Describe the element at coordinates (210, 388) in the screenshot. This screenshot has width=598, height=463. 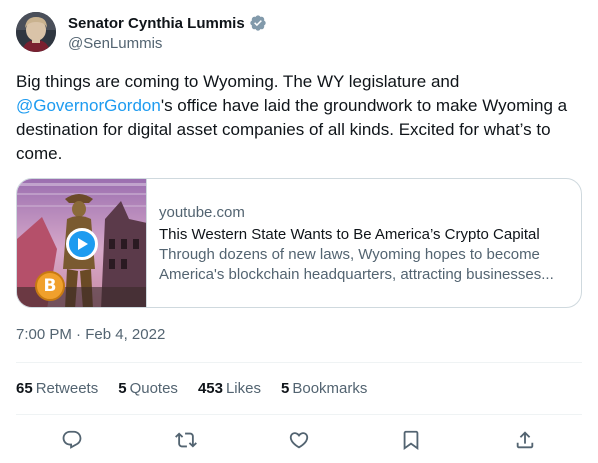
I see `likes-count: 453` at that location.